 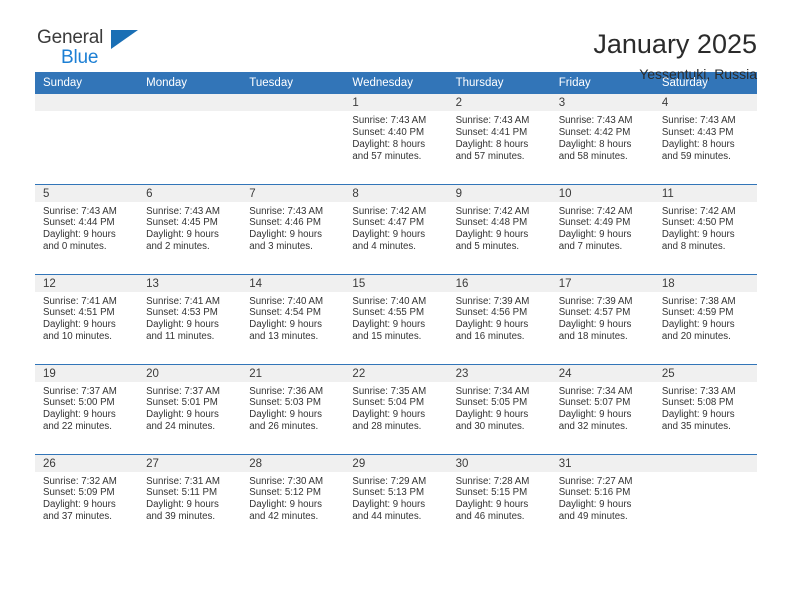 I want to click on daylight-duration-line2: and 37 minutes., so click(x=77, y=517).